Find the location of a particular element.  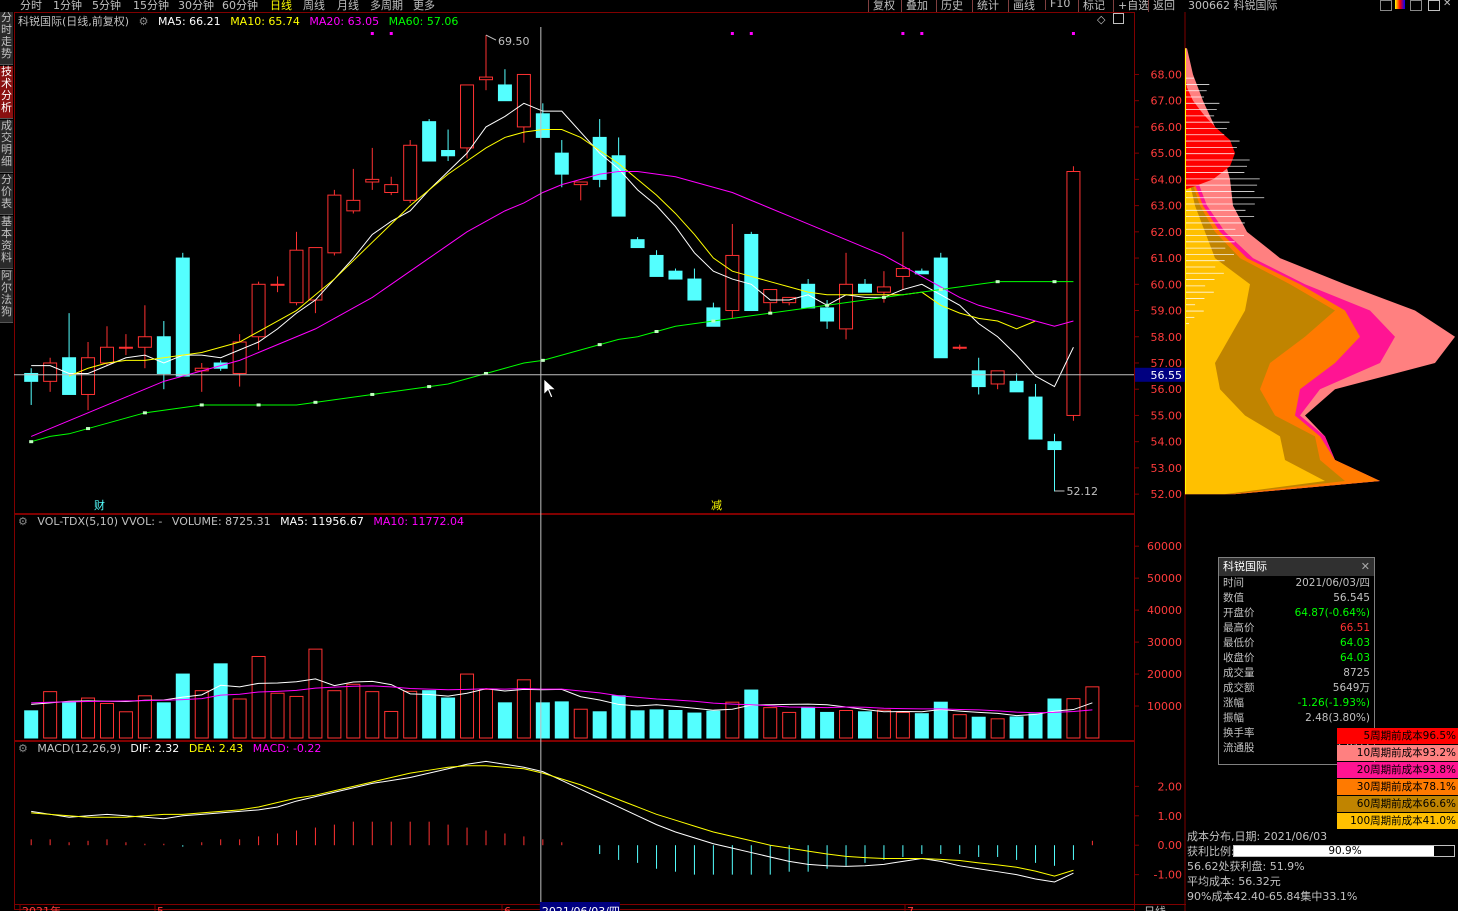

cost-date-line: 成本分布,日期: 2021/06/03 is located at coordinates (1257, 836).